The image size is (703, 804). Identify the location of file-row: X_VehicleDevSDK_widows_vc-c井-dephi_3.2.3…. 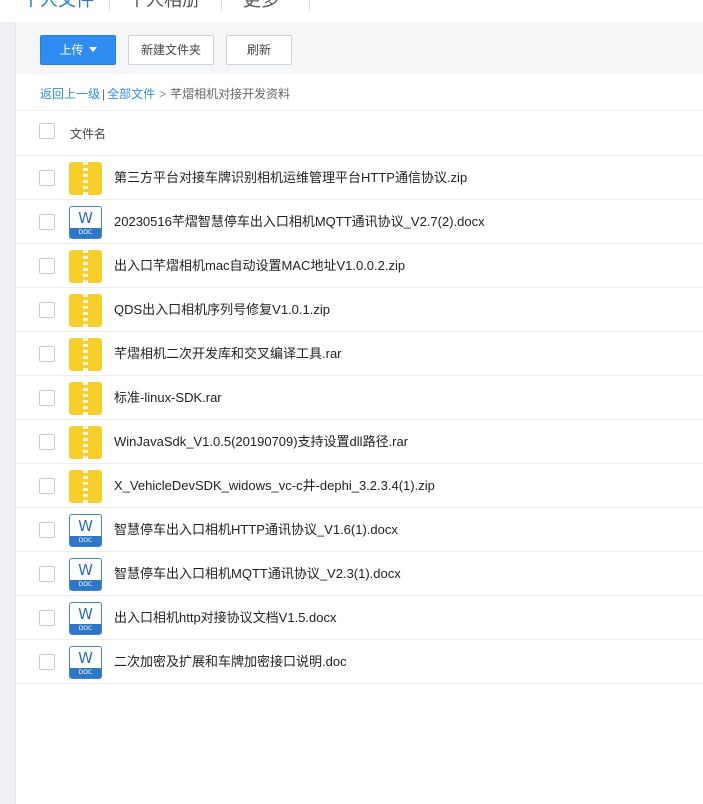
(359, 486).